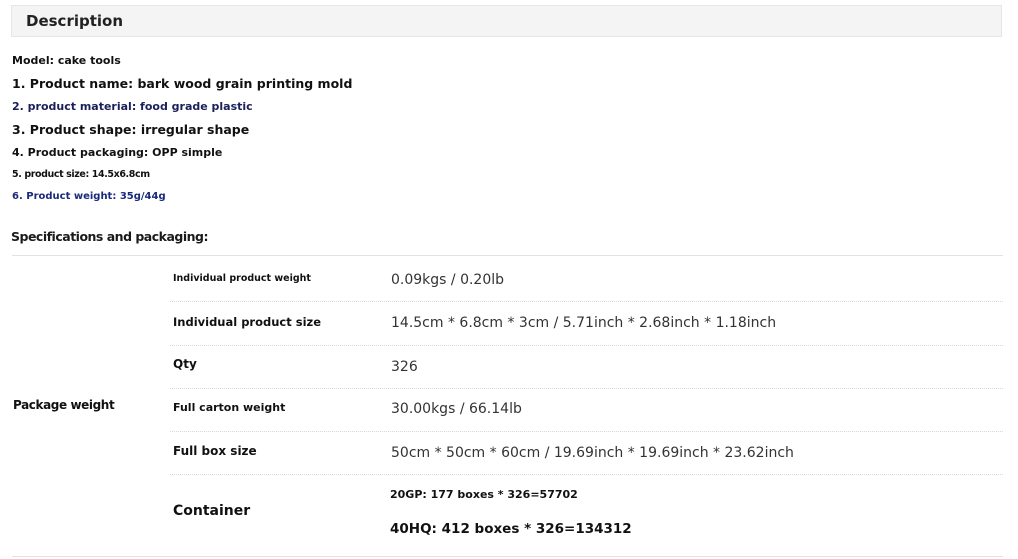 The height and width of the screenshot is (559, 1018). I want to click on spec-row-value: 326, so click(404, 367).